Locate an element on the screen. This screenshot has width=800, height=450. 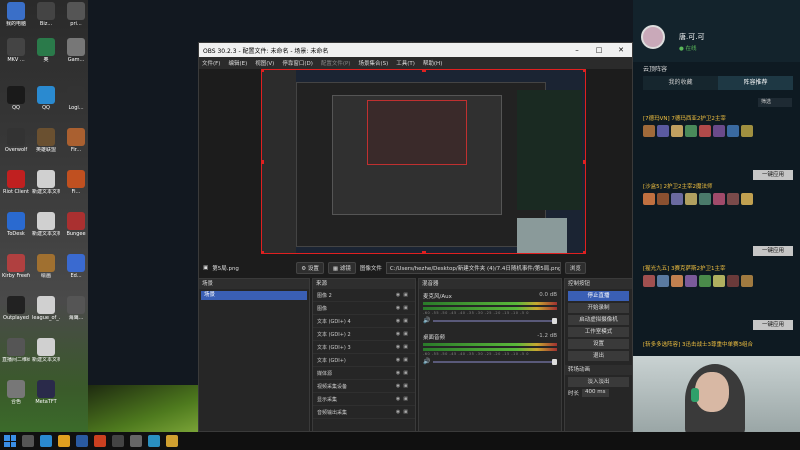
maximize-icon: □ is located at coordinates (599, 50).